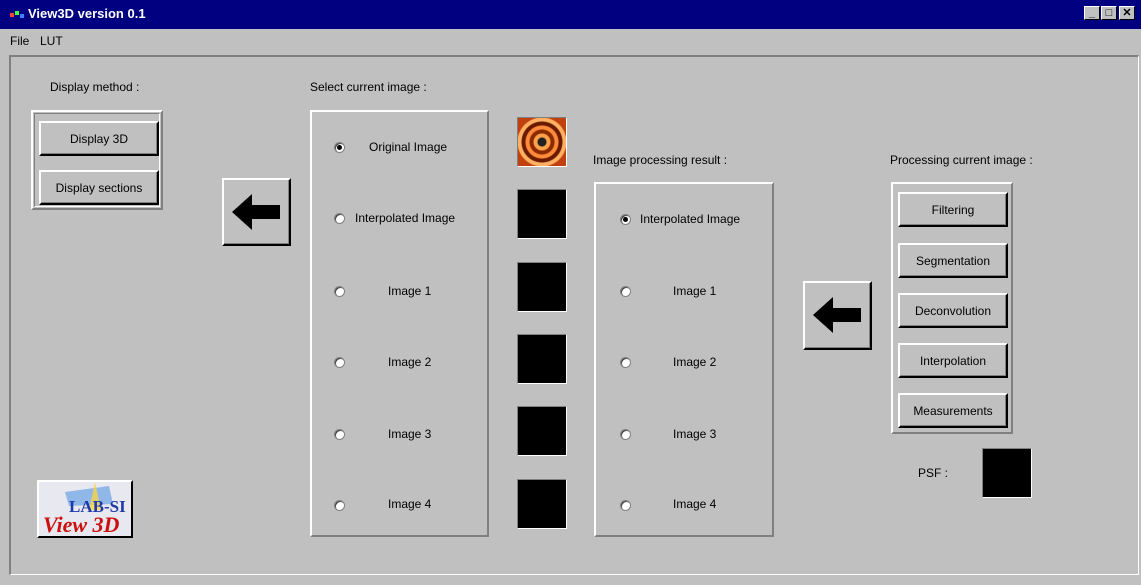 This screenshot has width=1141, height=585. What do you see at coordinates (690, 219) in the screenshot?
I see `result-option-interpolated: Interpolated Image` at bounding box center [690, 219].